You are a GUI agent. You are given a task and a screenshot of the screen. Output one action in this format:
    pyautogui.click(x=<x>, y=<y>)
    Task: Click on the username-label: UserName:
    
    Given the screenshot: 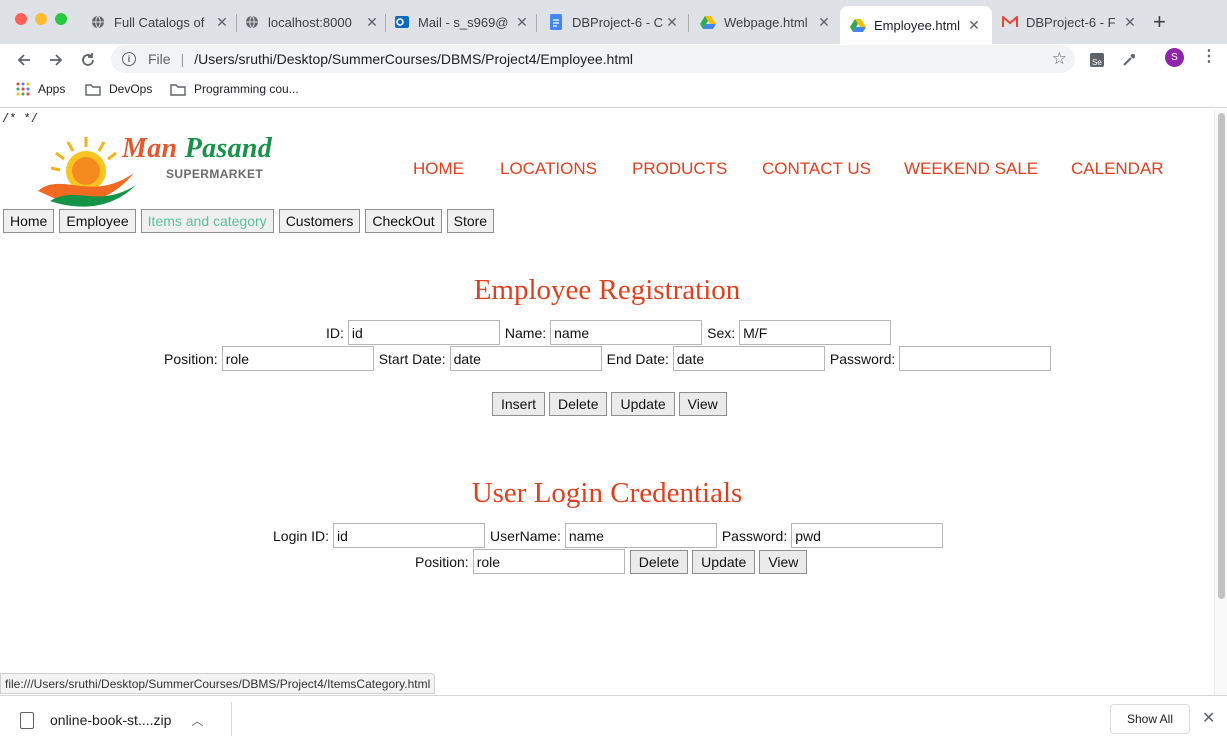 What is the action you would take?
    pyautogui.click(x=525, y=535)
    